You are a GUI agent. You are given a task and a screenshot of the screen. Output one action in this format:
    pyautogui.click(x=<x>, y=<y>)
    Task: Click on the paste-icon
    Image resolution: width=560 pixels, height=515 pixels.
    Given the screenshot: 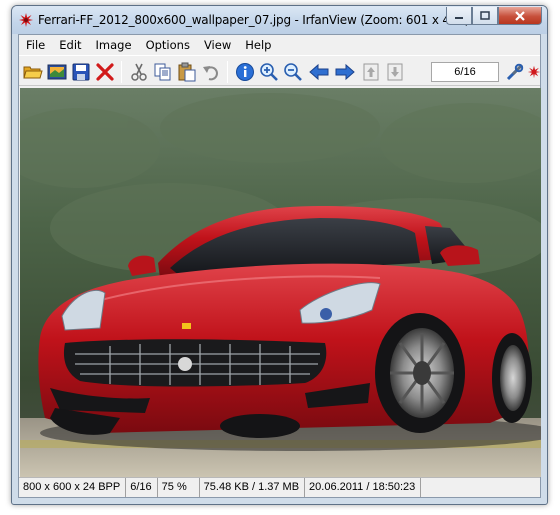 What is the action you would take?
    pyautogui.click(x=187, y=72)
    